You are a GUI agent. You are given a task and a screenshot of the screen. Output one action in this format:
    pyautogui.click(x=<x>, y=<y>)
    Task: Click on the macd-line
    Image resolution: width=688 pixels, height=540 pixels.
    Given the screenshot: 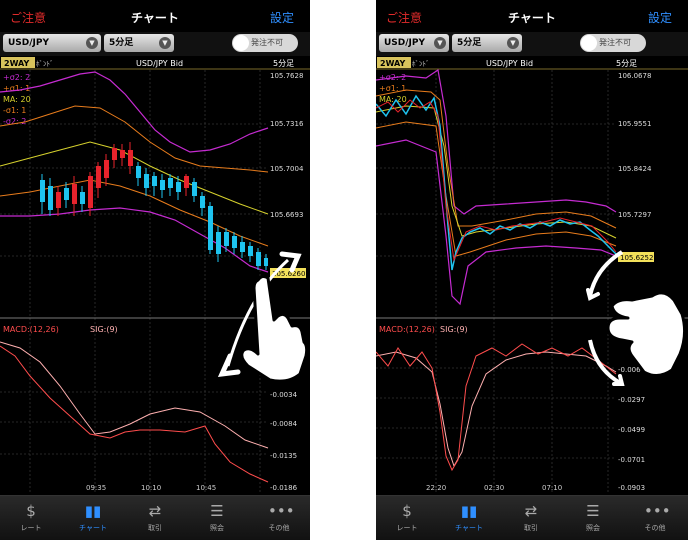 What is the action you would take?
    pyautogui.click(x=496, y=407)
    